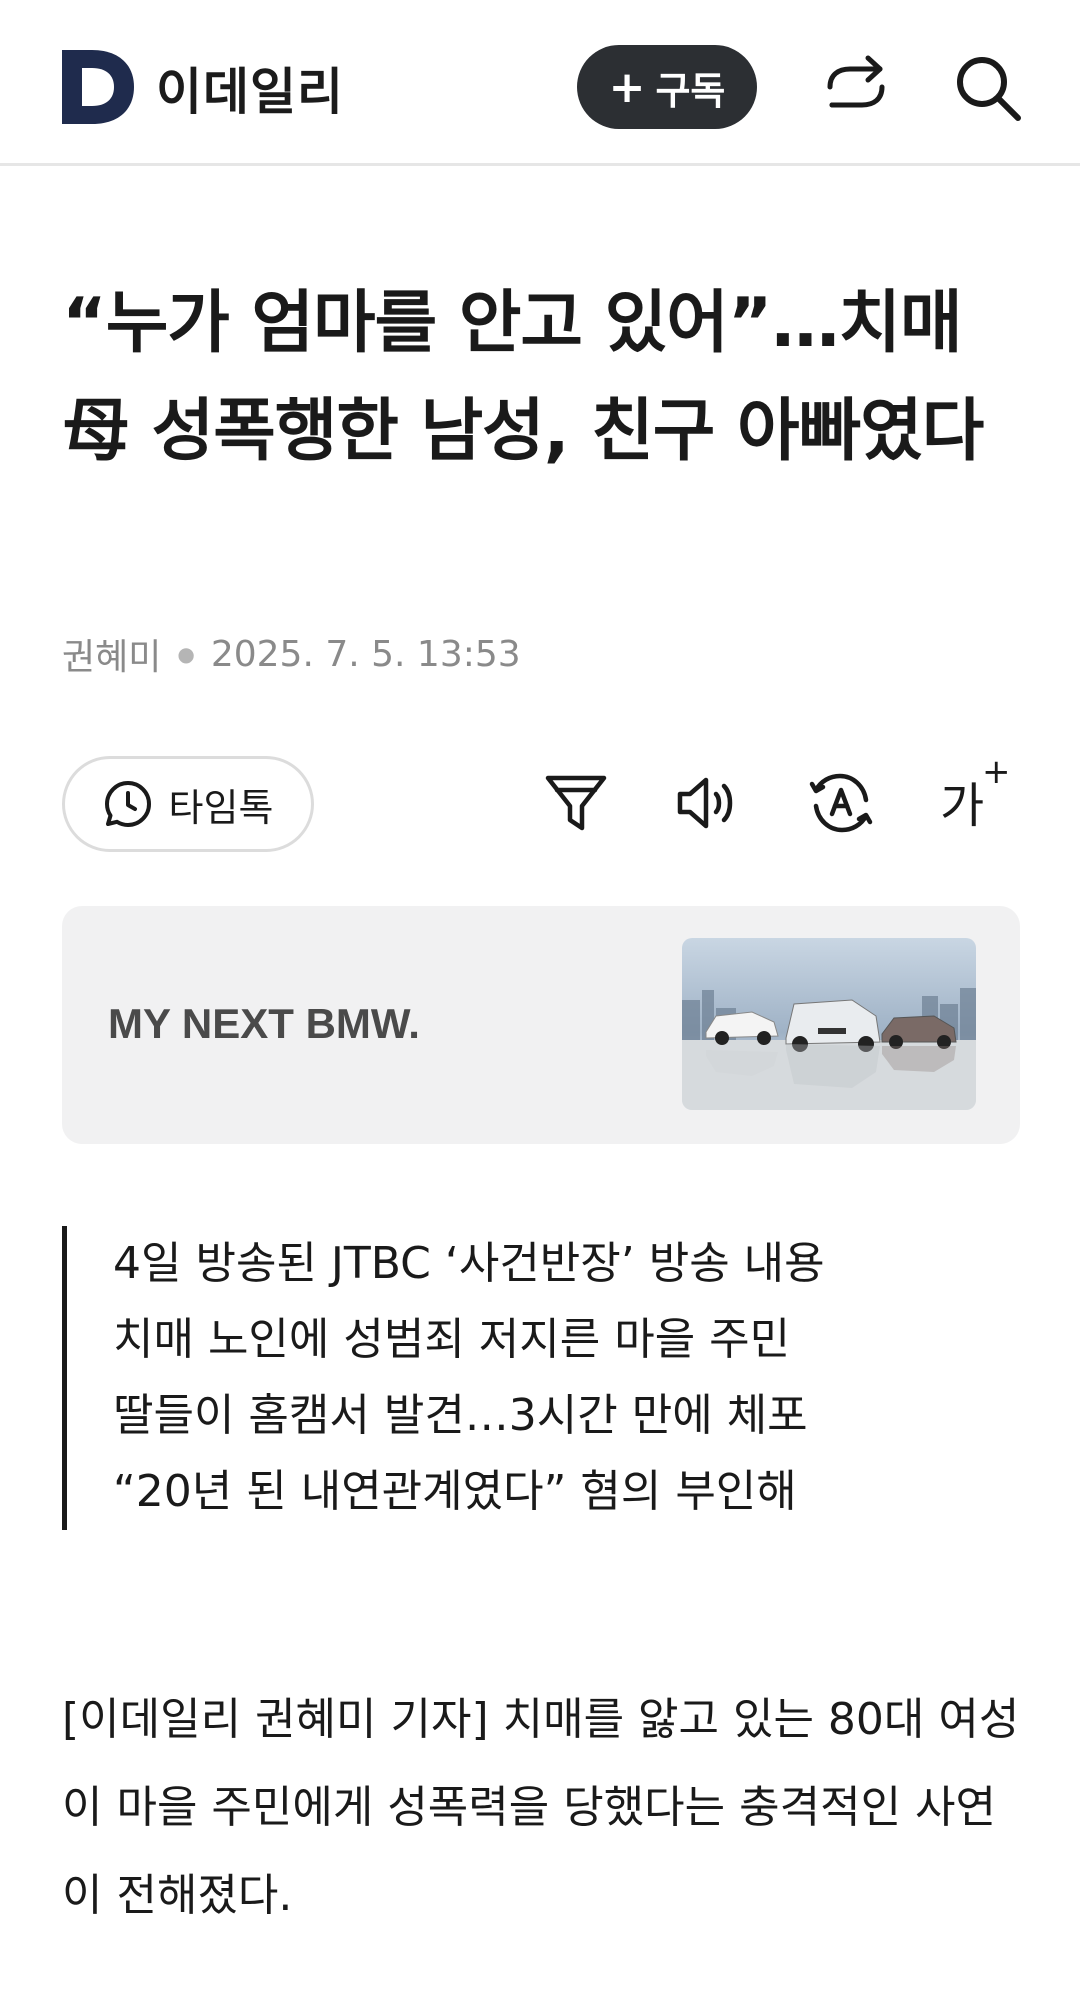 The width and height of the screenshot is (1080, 1996). Describe the element at coordinates (455, 1491) in the screenshot. I see `summary-line: “20년 된 내연관계였다” 혐의 부인해` at that location.